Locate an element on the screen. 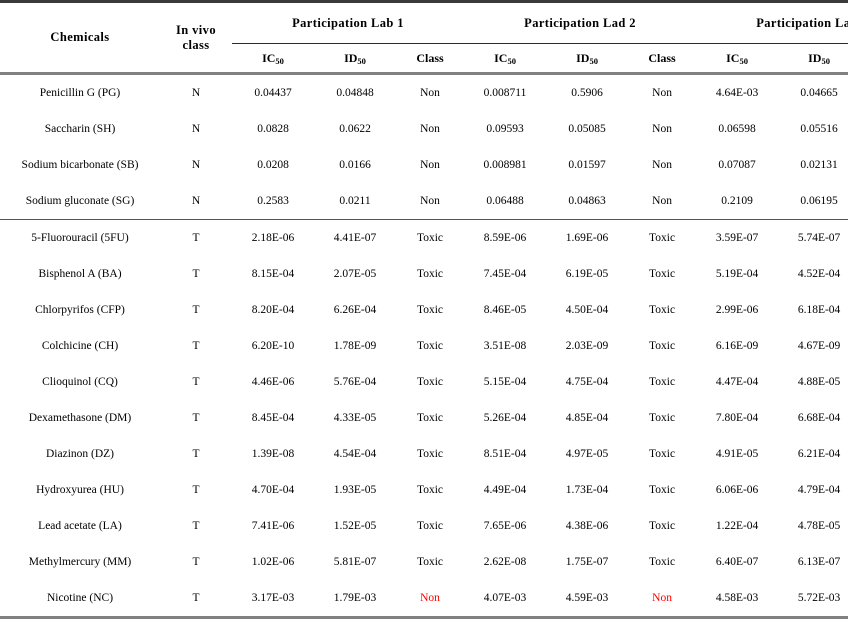 This screenshot has height=621, width=848. cell-lab1-id50: 4.33E-05 is located at coordinates (355, 418).